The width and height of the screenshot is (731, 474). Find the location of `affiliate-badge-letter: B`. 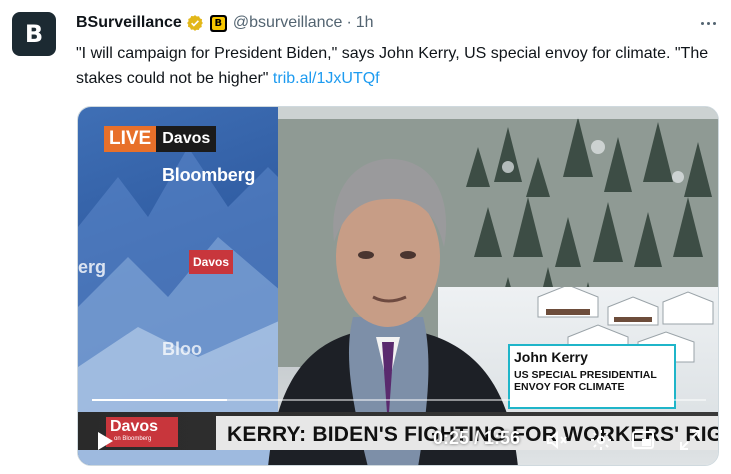

affiliate-badge-letter: B is located at coordinates (218, 23).